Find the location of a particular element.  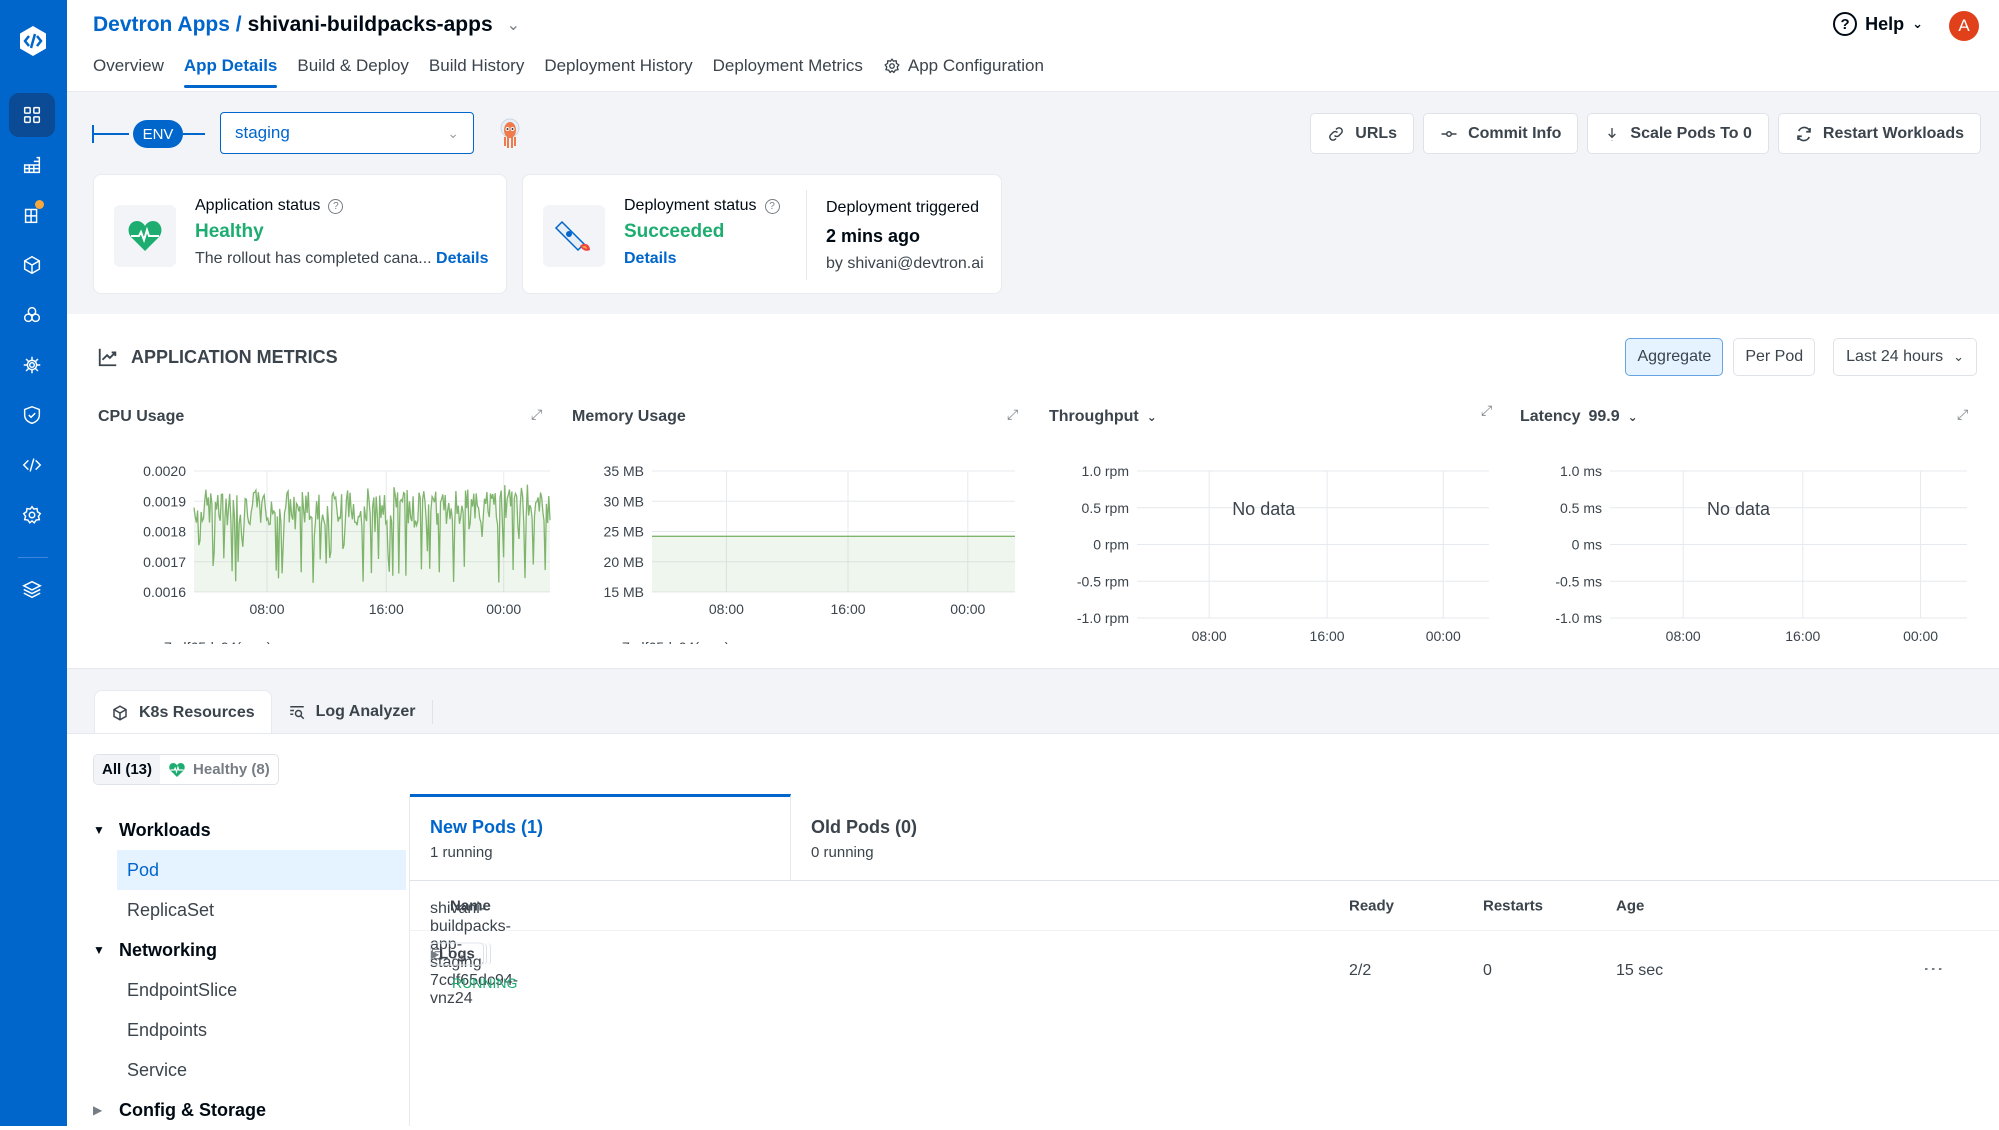

deployment-icon-box is located at coordinates (574, 236).